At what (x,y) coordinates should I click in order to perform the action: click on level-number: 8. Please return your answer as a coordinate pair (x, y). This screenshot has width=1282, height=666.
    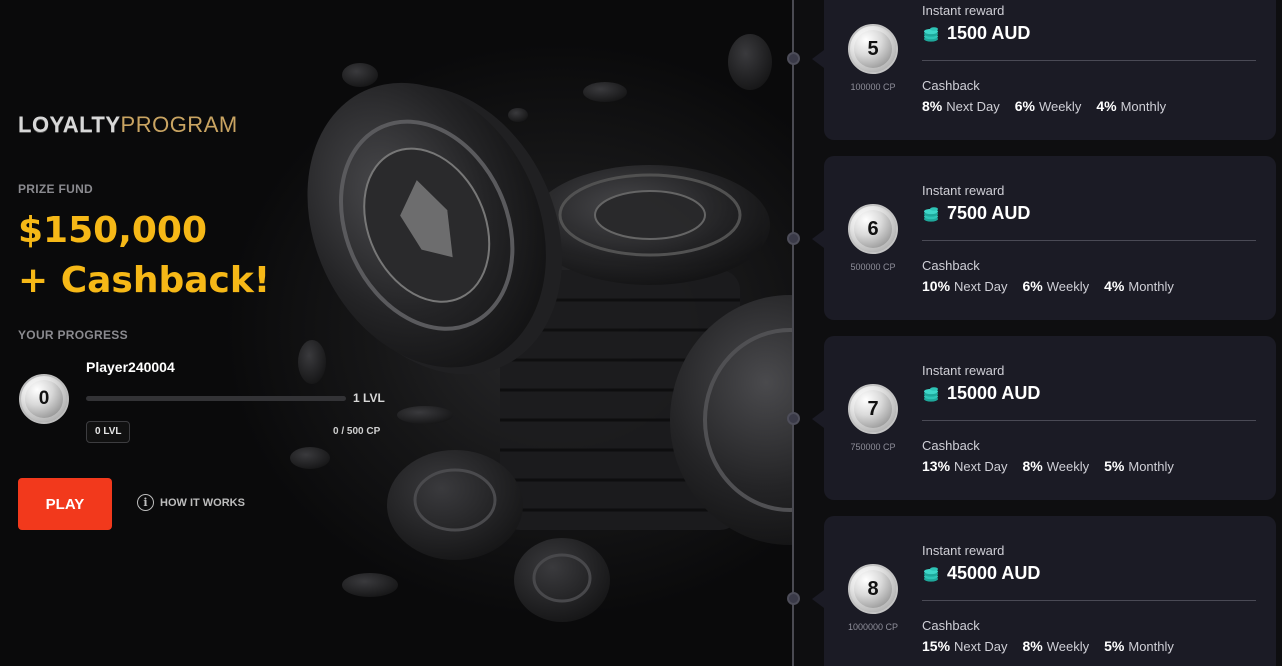
    Looking at the image, I should click on (873, 588).